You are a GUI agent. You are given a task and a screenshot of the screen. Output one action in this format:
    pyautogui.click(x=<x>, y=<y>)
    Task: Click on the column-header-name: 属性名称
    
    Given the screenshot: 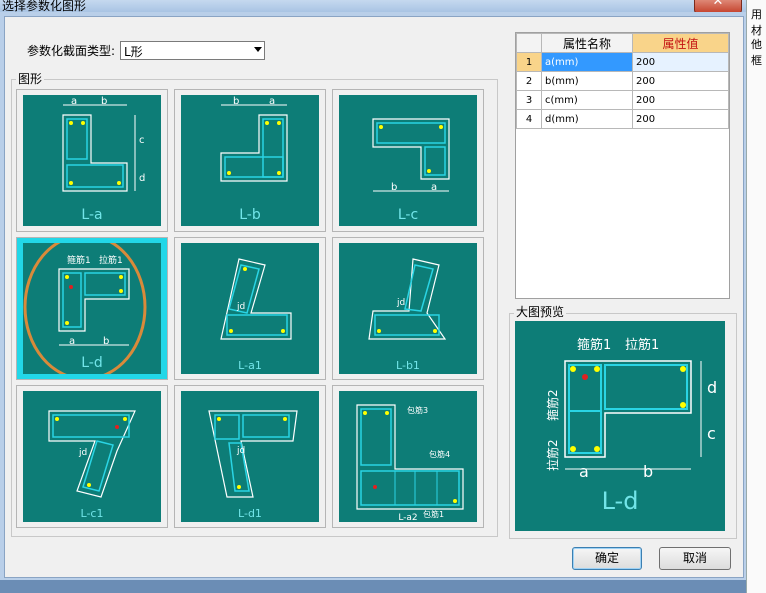 What is the action you would take?
    pyautogui.click(x=587, y=43)
    